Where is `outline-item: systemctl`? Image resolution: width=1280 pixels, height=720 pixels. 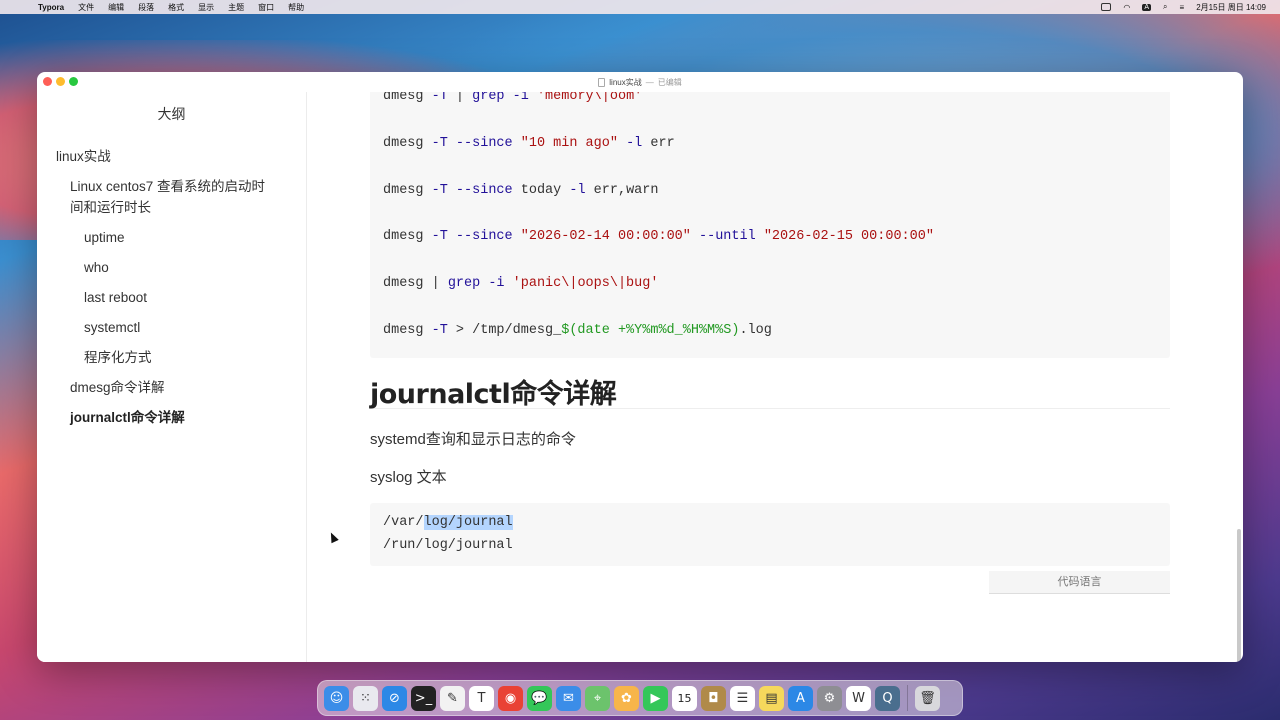
outline-item: systemctl is located at coordinates (171, 328).